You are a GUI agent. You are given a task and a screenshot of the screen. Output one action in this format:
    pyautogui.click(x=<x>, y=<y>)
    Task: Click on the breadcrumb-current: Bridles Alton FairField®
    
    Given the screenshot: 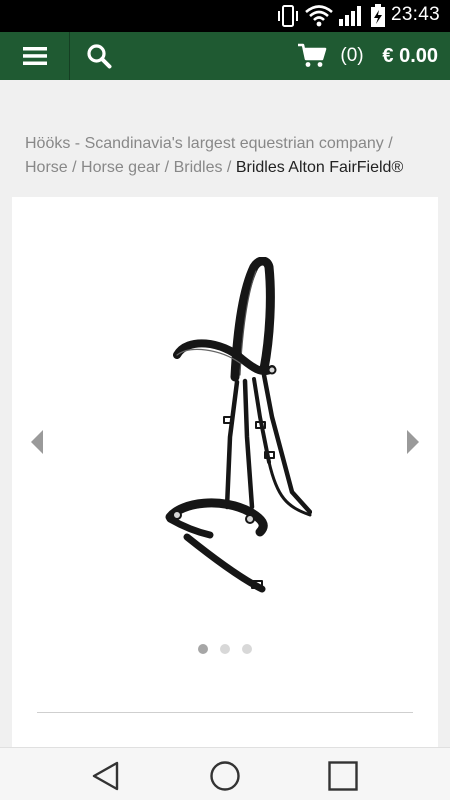 What is the action you would take?
    pyautogui.click(x=319, y=167)
    